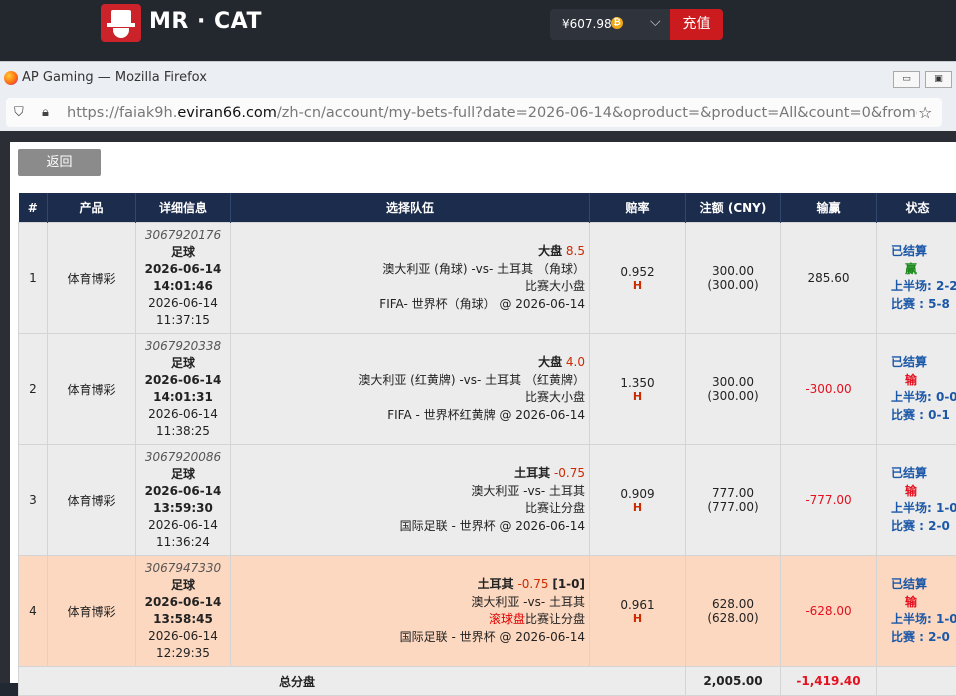 This screenshot has width=956, height=696. I want to click on browser-titlebar: AP Gaming — Mozilla Firefox ▭ ▣, so click(478, 78).